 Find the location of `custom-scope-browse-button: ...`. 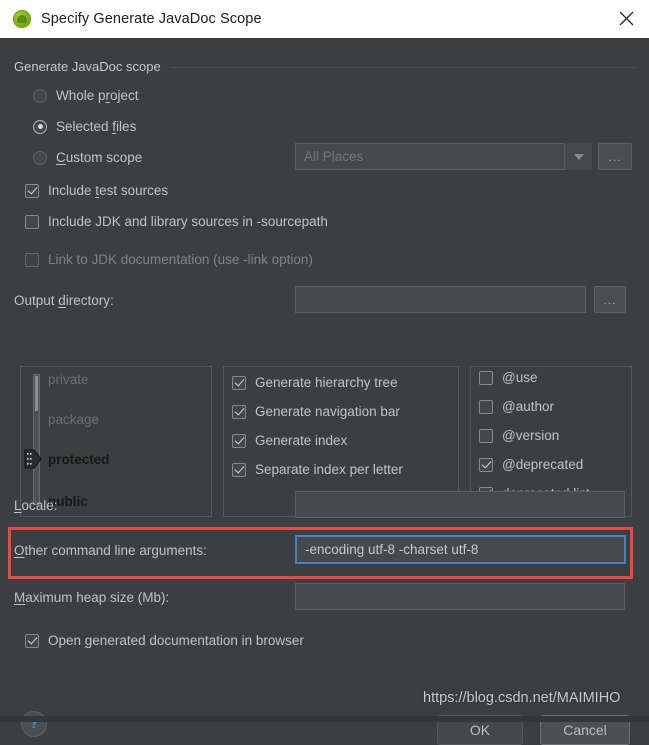

custom-scope-browse-button: ... is located at coordinates (615, 156).